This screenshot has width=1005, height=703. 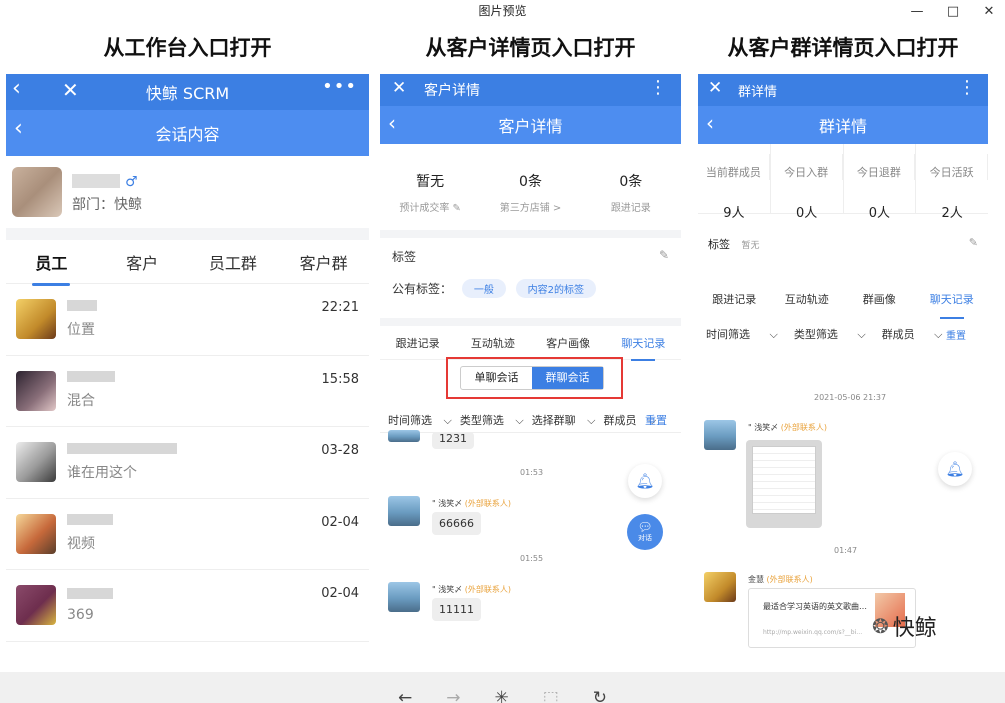 I want to click on stat-label: 跟进记录, so click(x=630, y=208).